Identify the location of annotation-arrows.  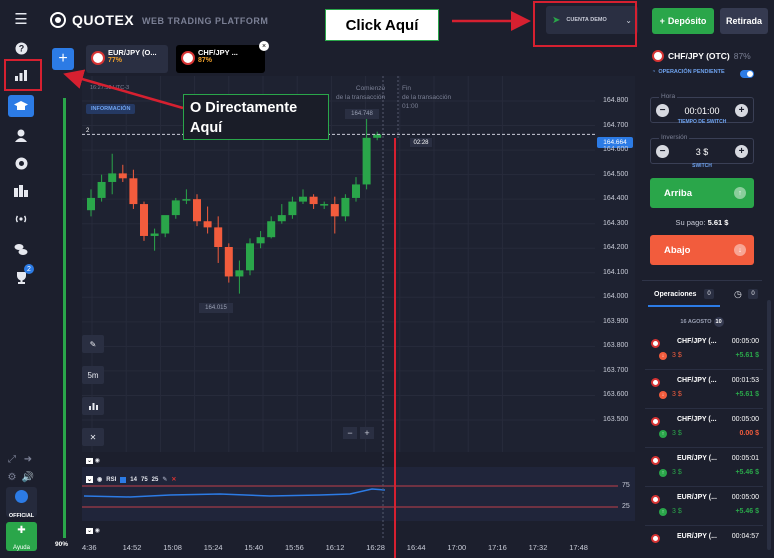
(297, 60).